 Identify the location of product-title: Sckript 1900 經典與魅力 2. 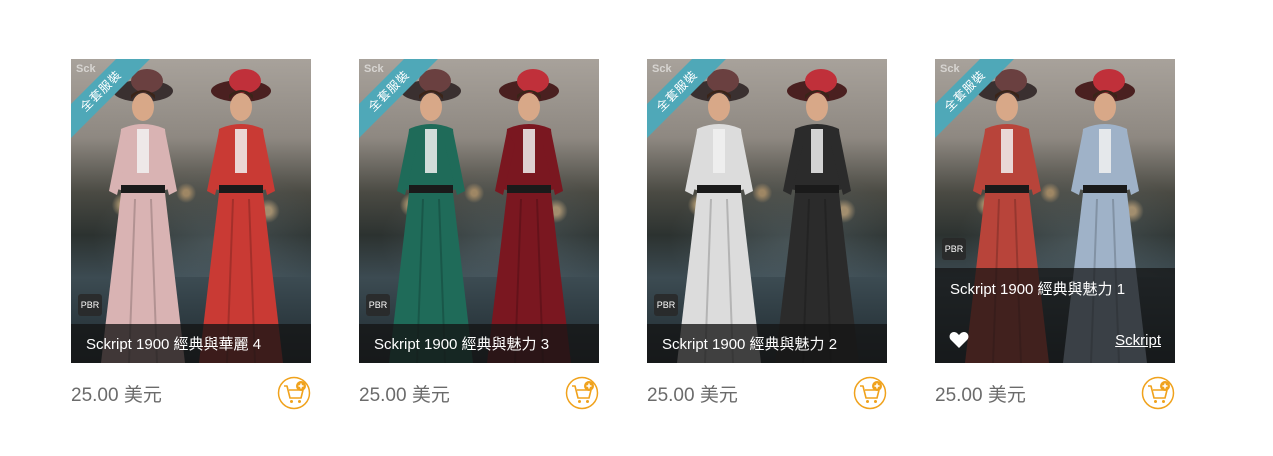
(767, 343).